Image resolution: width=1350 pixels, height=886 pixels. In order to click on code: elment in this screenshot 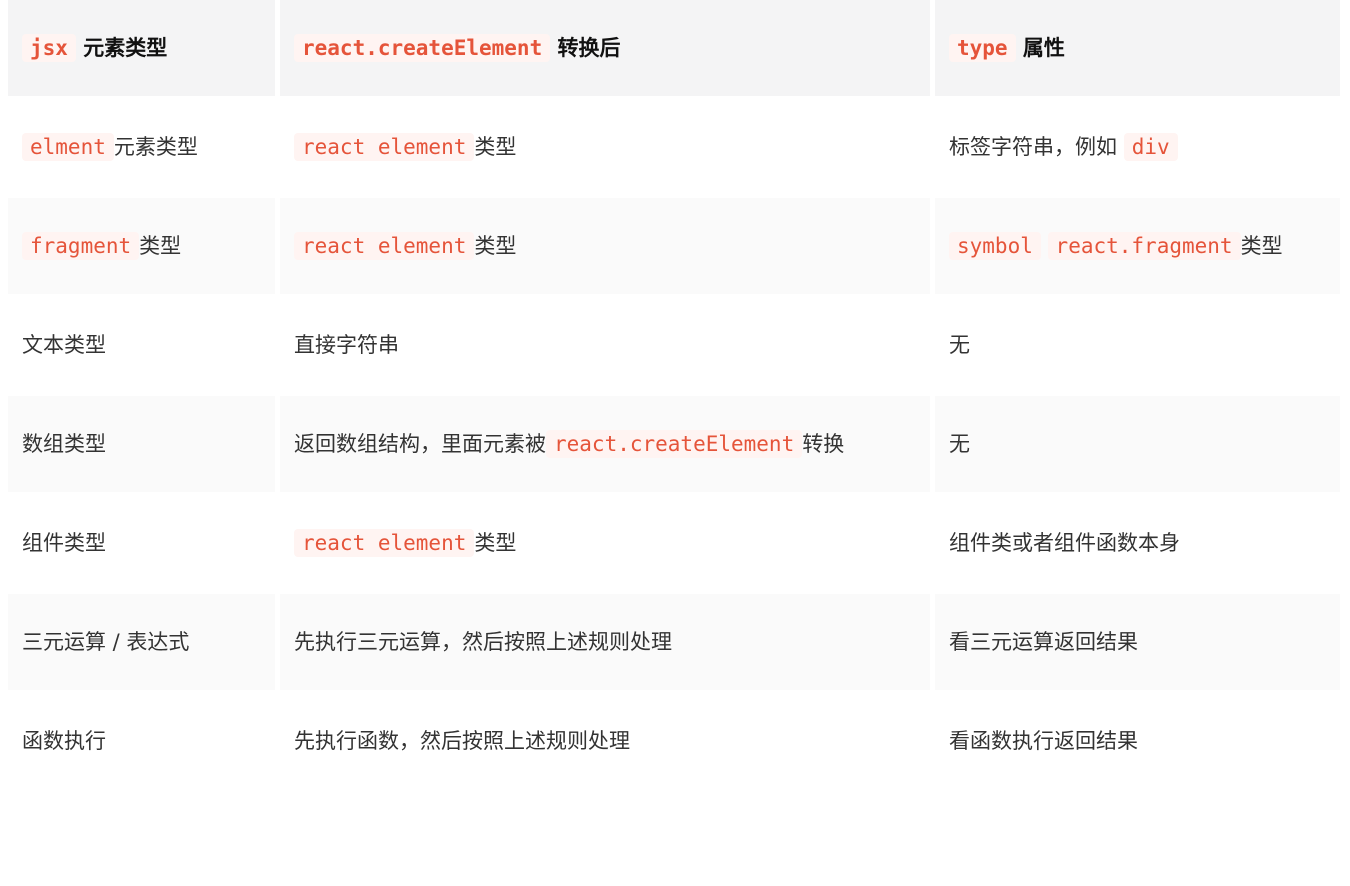, I will do `click(68, 147)`.